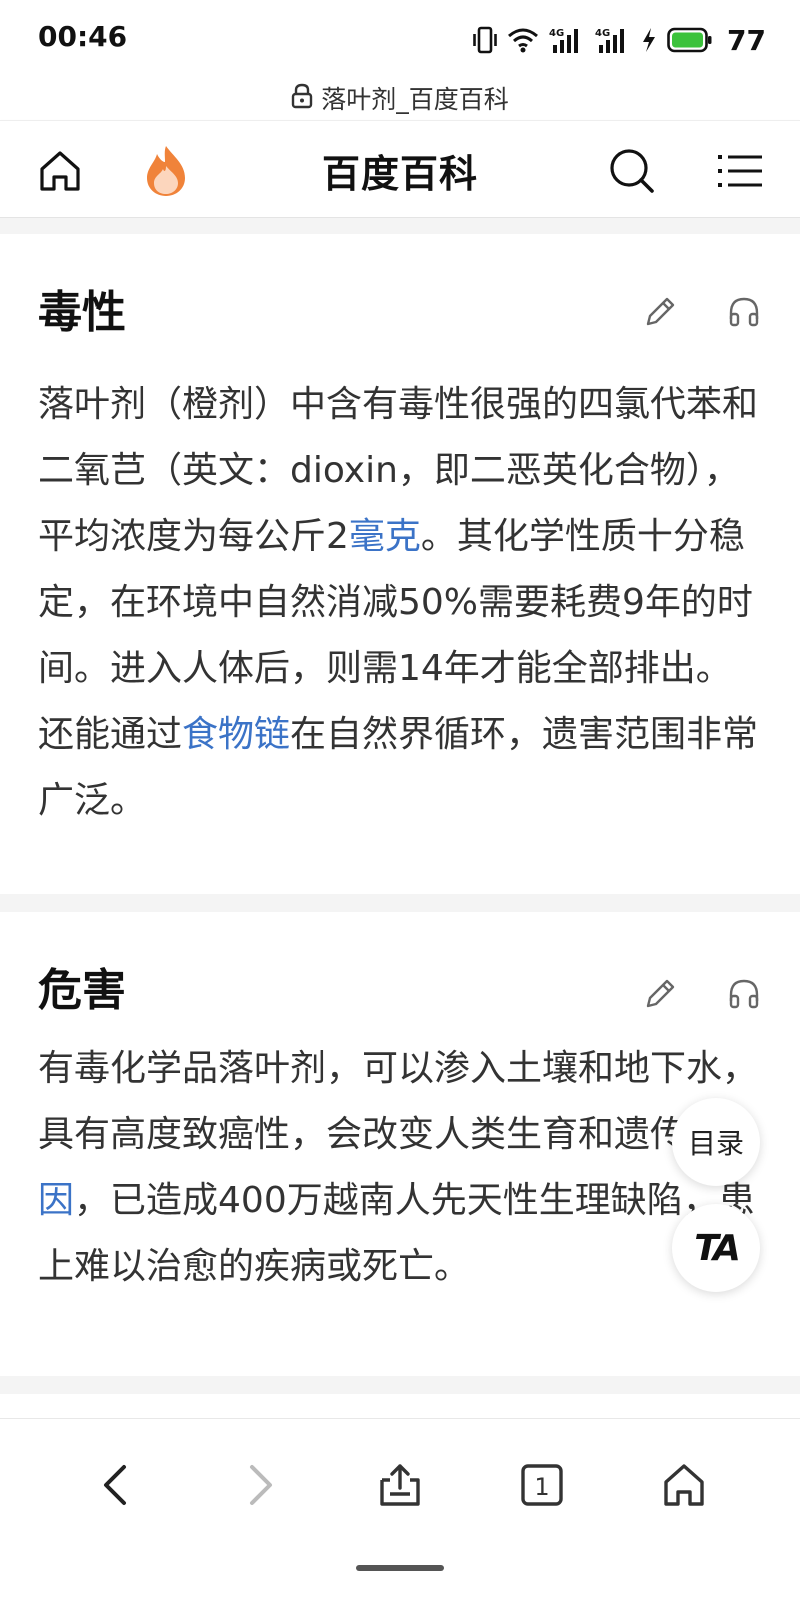 This screenshot has height=1600, width=800. I want to click on home-indicator, so click(400, 1568).